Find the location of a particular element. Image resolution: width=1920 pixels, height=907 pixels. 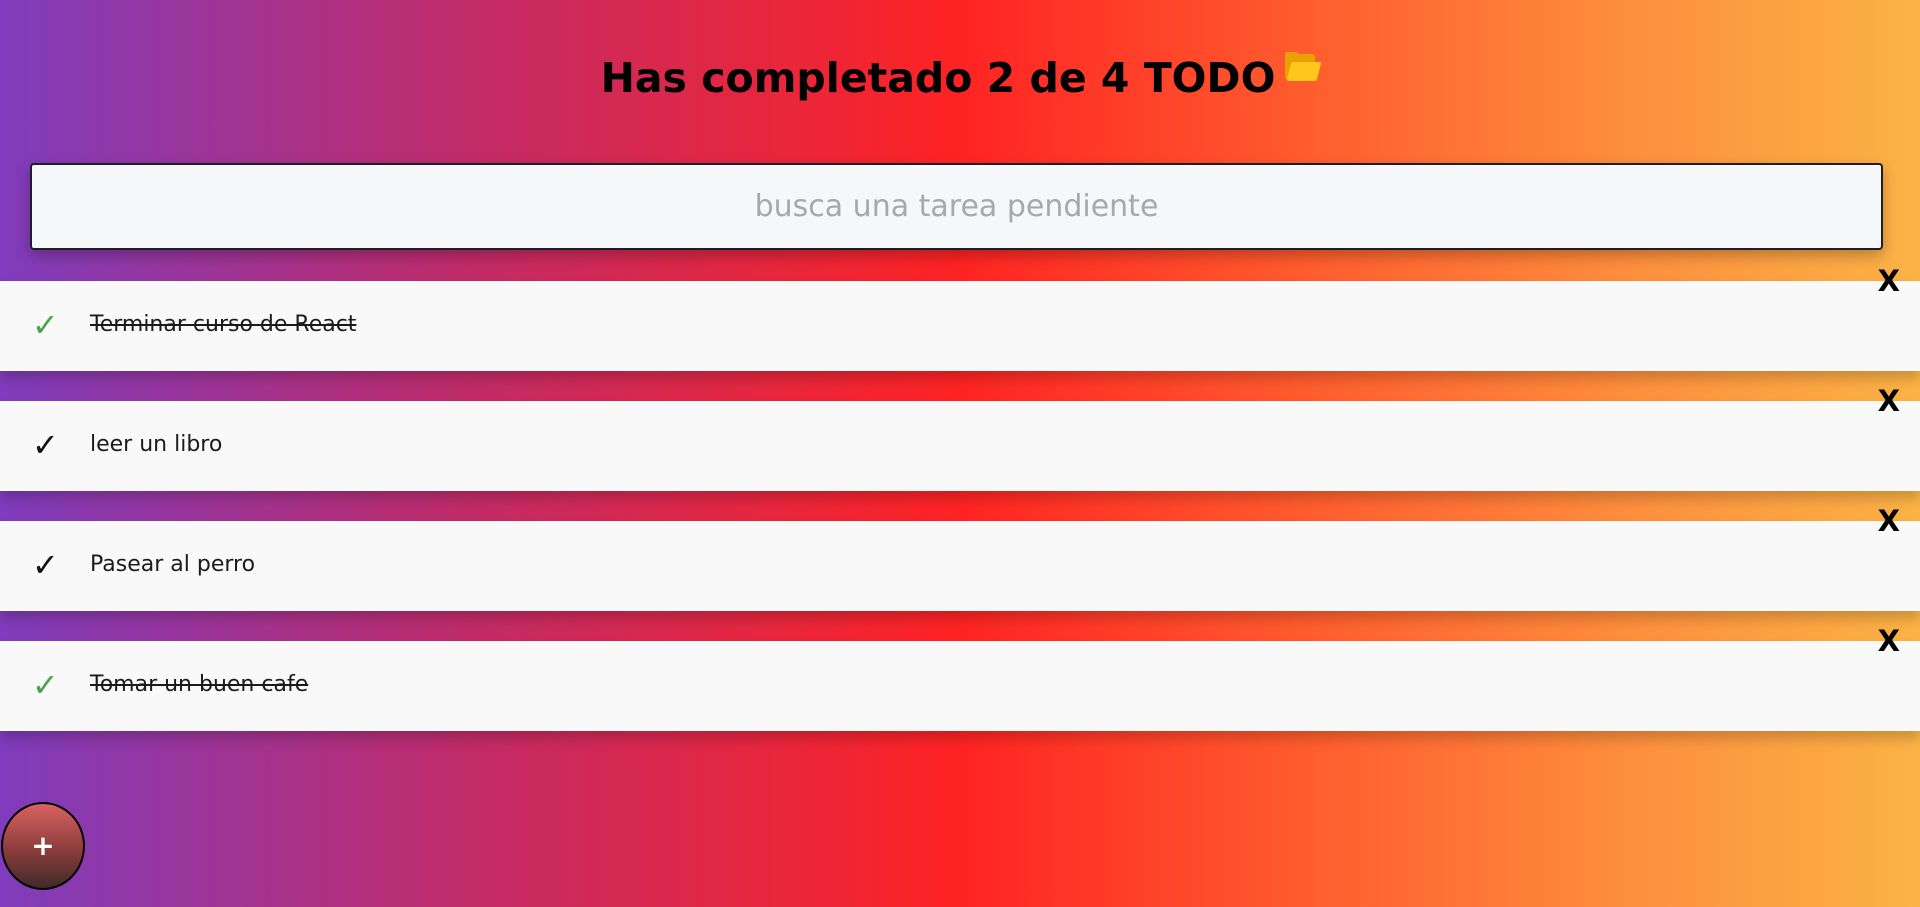

todo-item: ✓ Terminar curso de React X is located at coordinates (960, 317).